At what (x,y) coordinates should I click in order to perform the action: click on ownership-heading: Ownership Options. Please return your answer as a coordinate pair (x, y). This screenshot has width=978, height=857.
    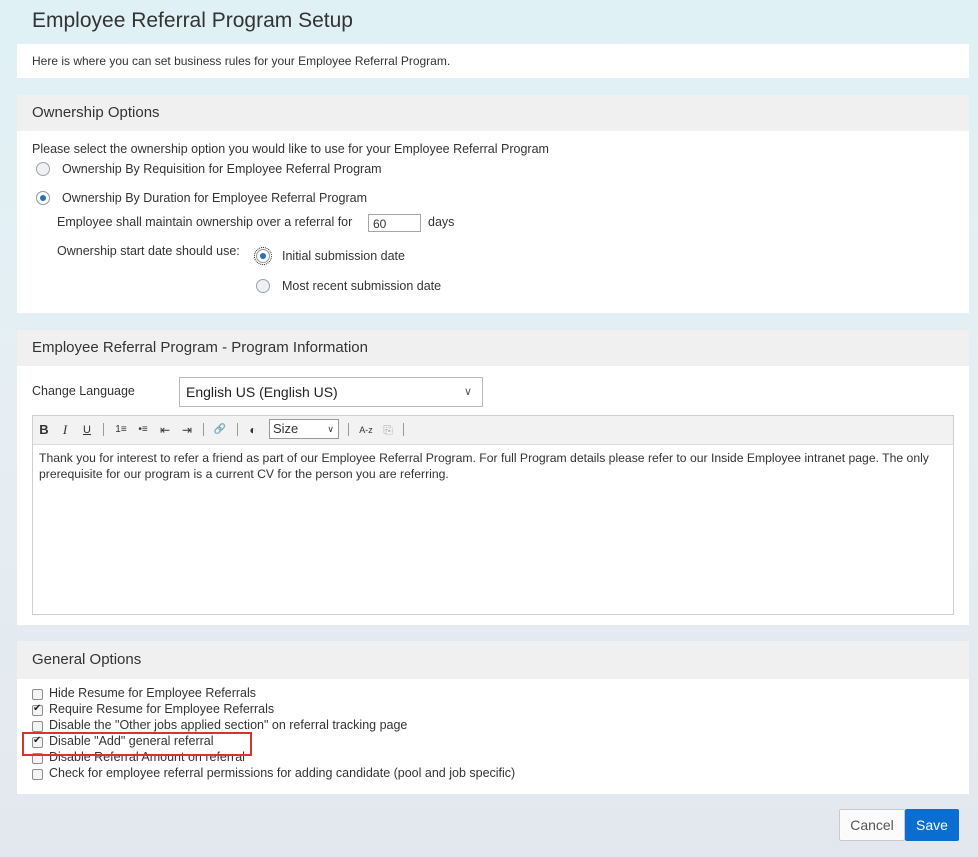
    Looking at the image, I should click on (493, 113).